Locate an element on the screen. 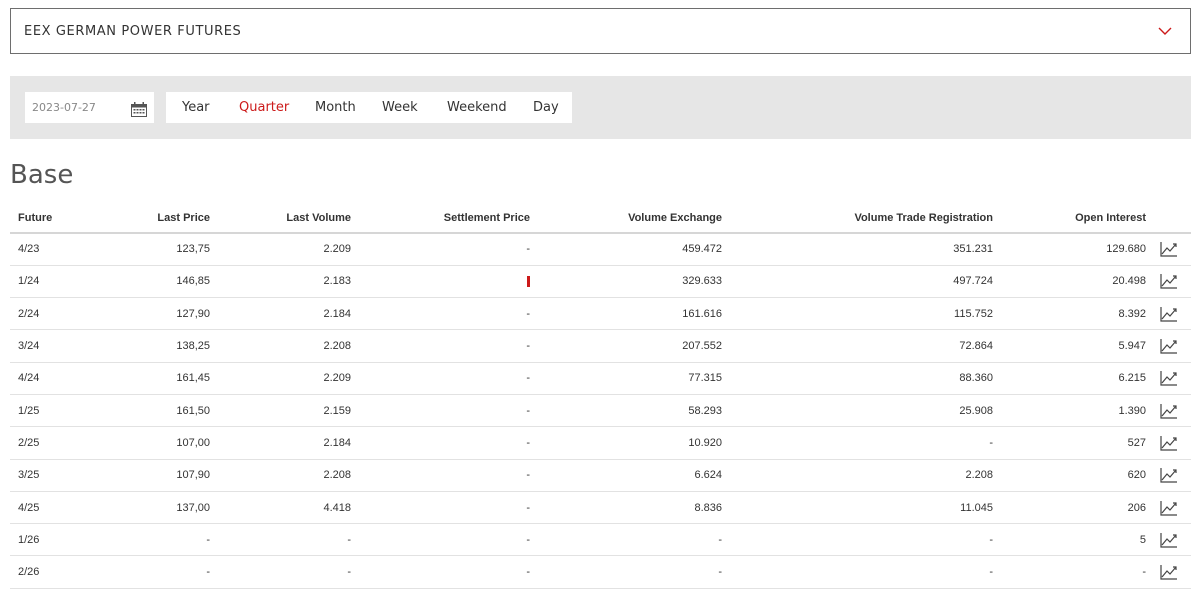  cell-open-interest: 206 is located at coordinates (1069, 508).